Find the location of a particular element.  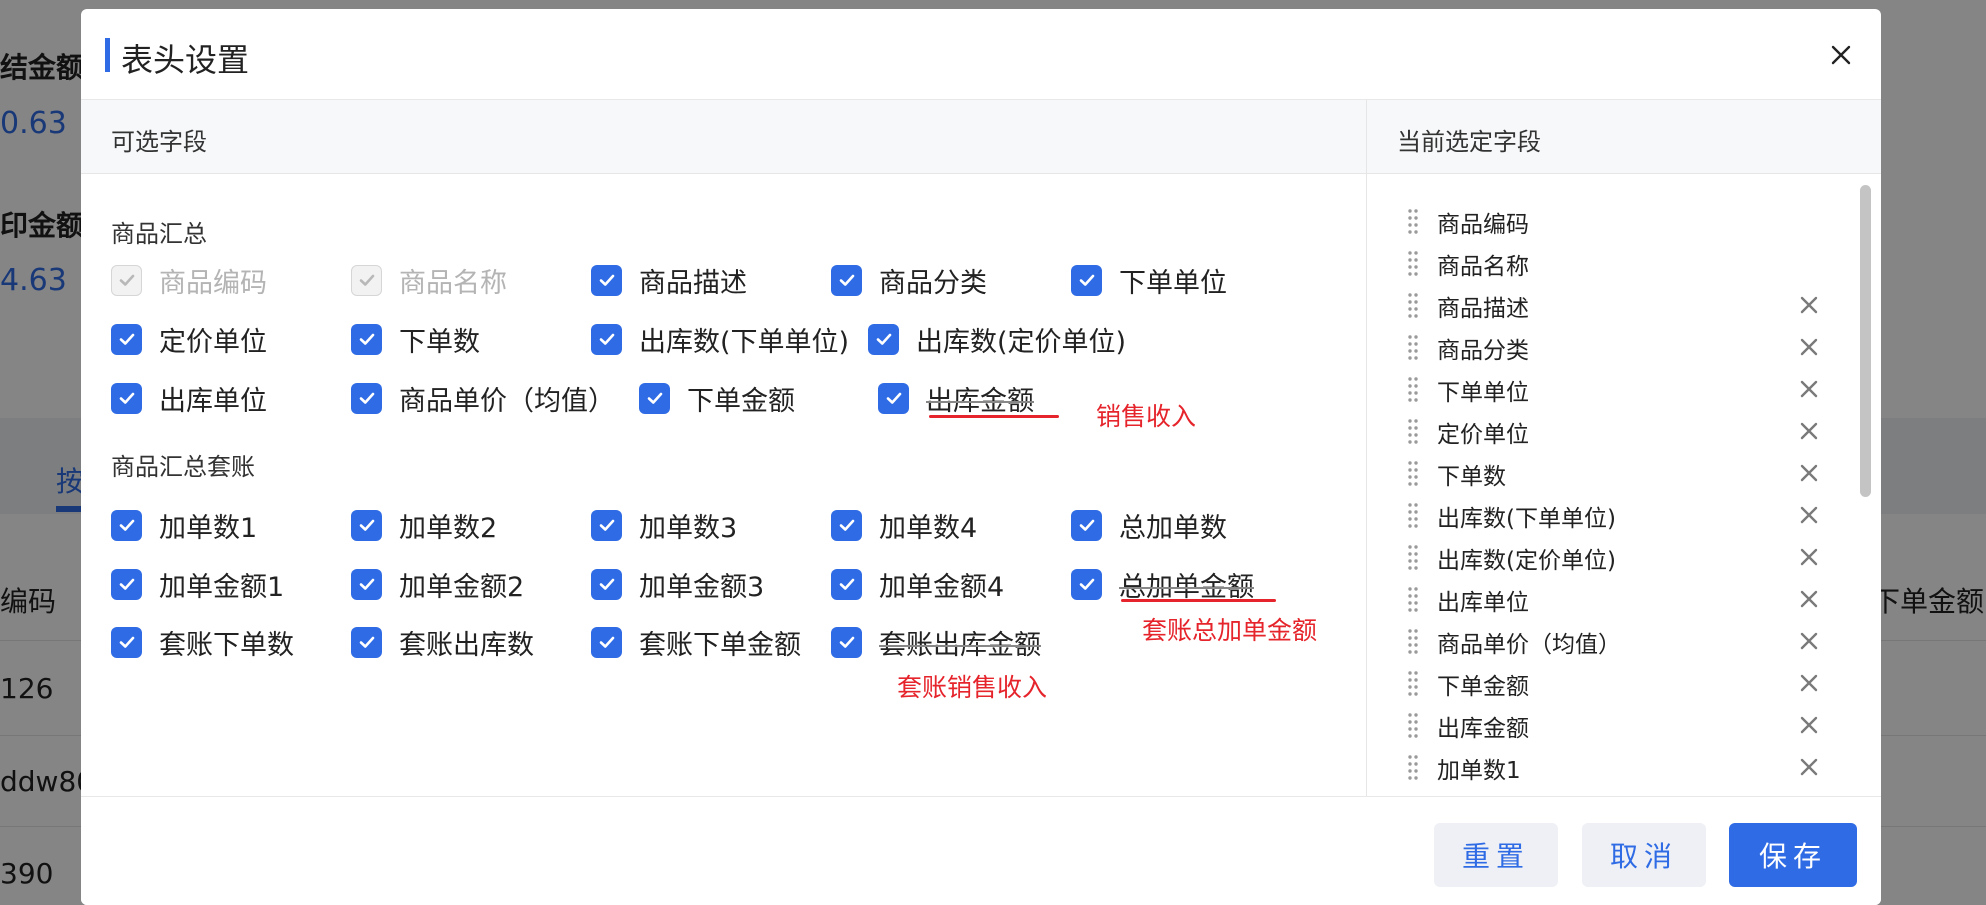

selected-field-item: 商品单价（均值） is located at coordinates (1612, 641).